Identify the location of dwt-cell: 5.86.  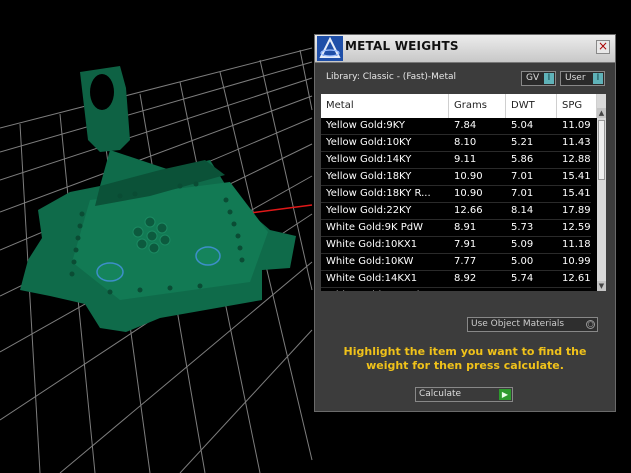
(522, 159).